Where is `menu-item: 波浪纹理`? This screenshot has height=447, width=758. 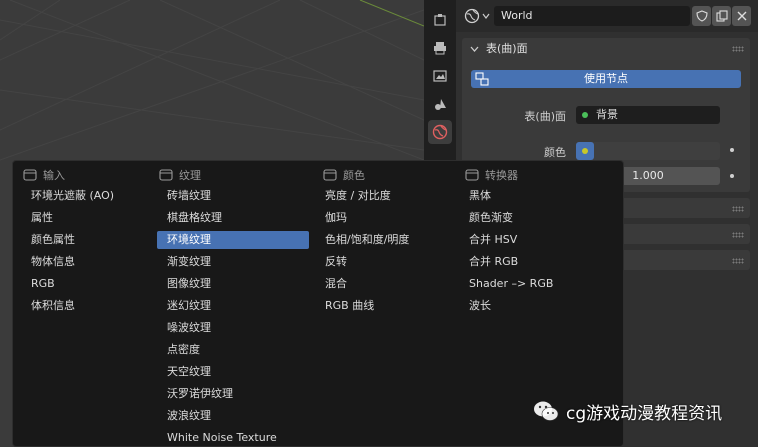 menu-item: 波浪纹理 is located at coordinates (233, 416).